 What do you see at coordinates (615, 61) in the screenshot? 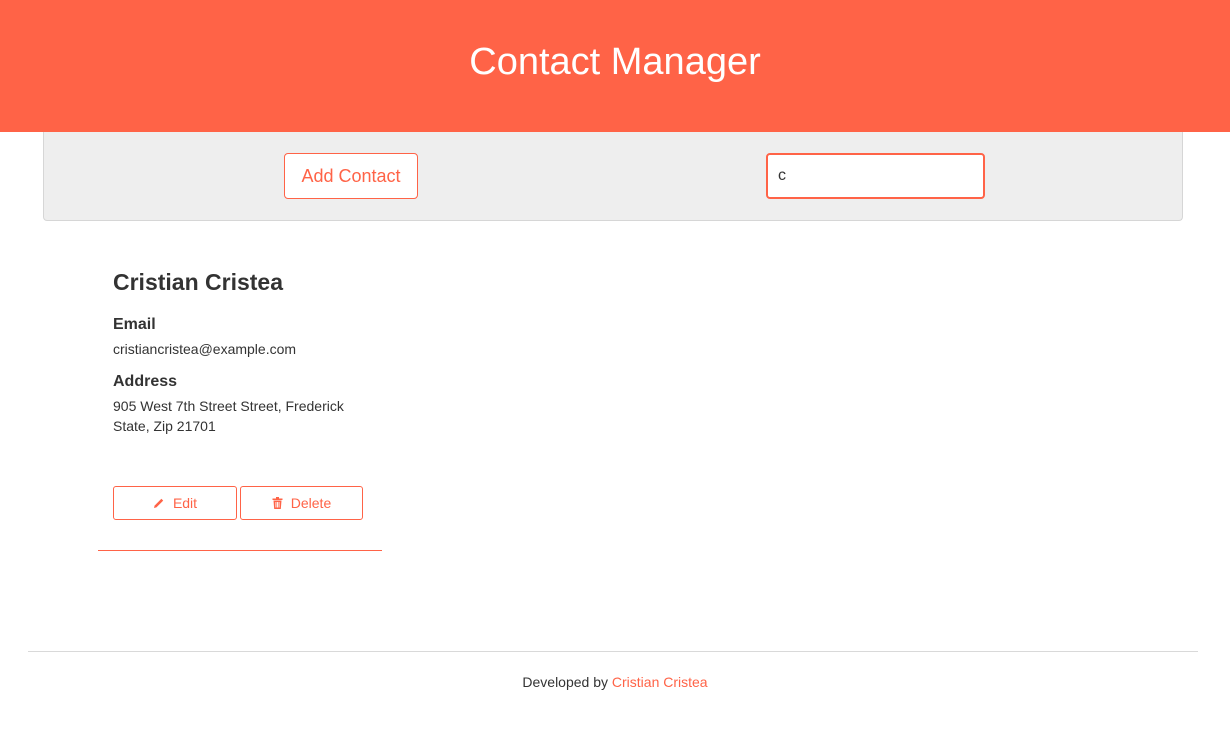
I see `page-title: Contact Manager` at bounding box center [615, 61].